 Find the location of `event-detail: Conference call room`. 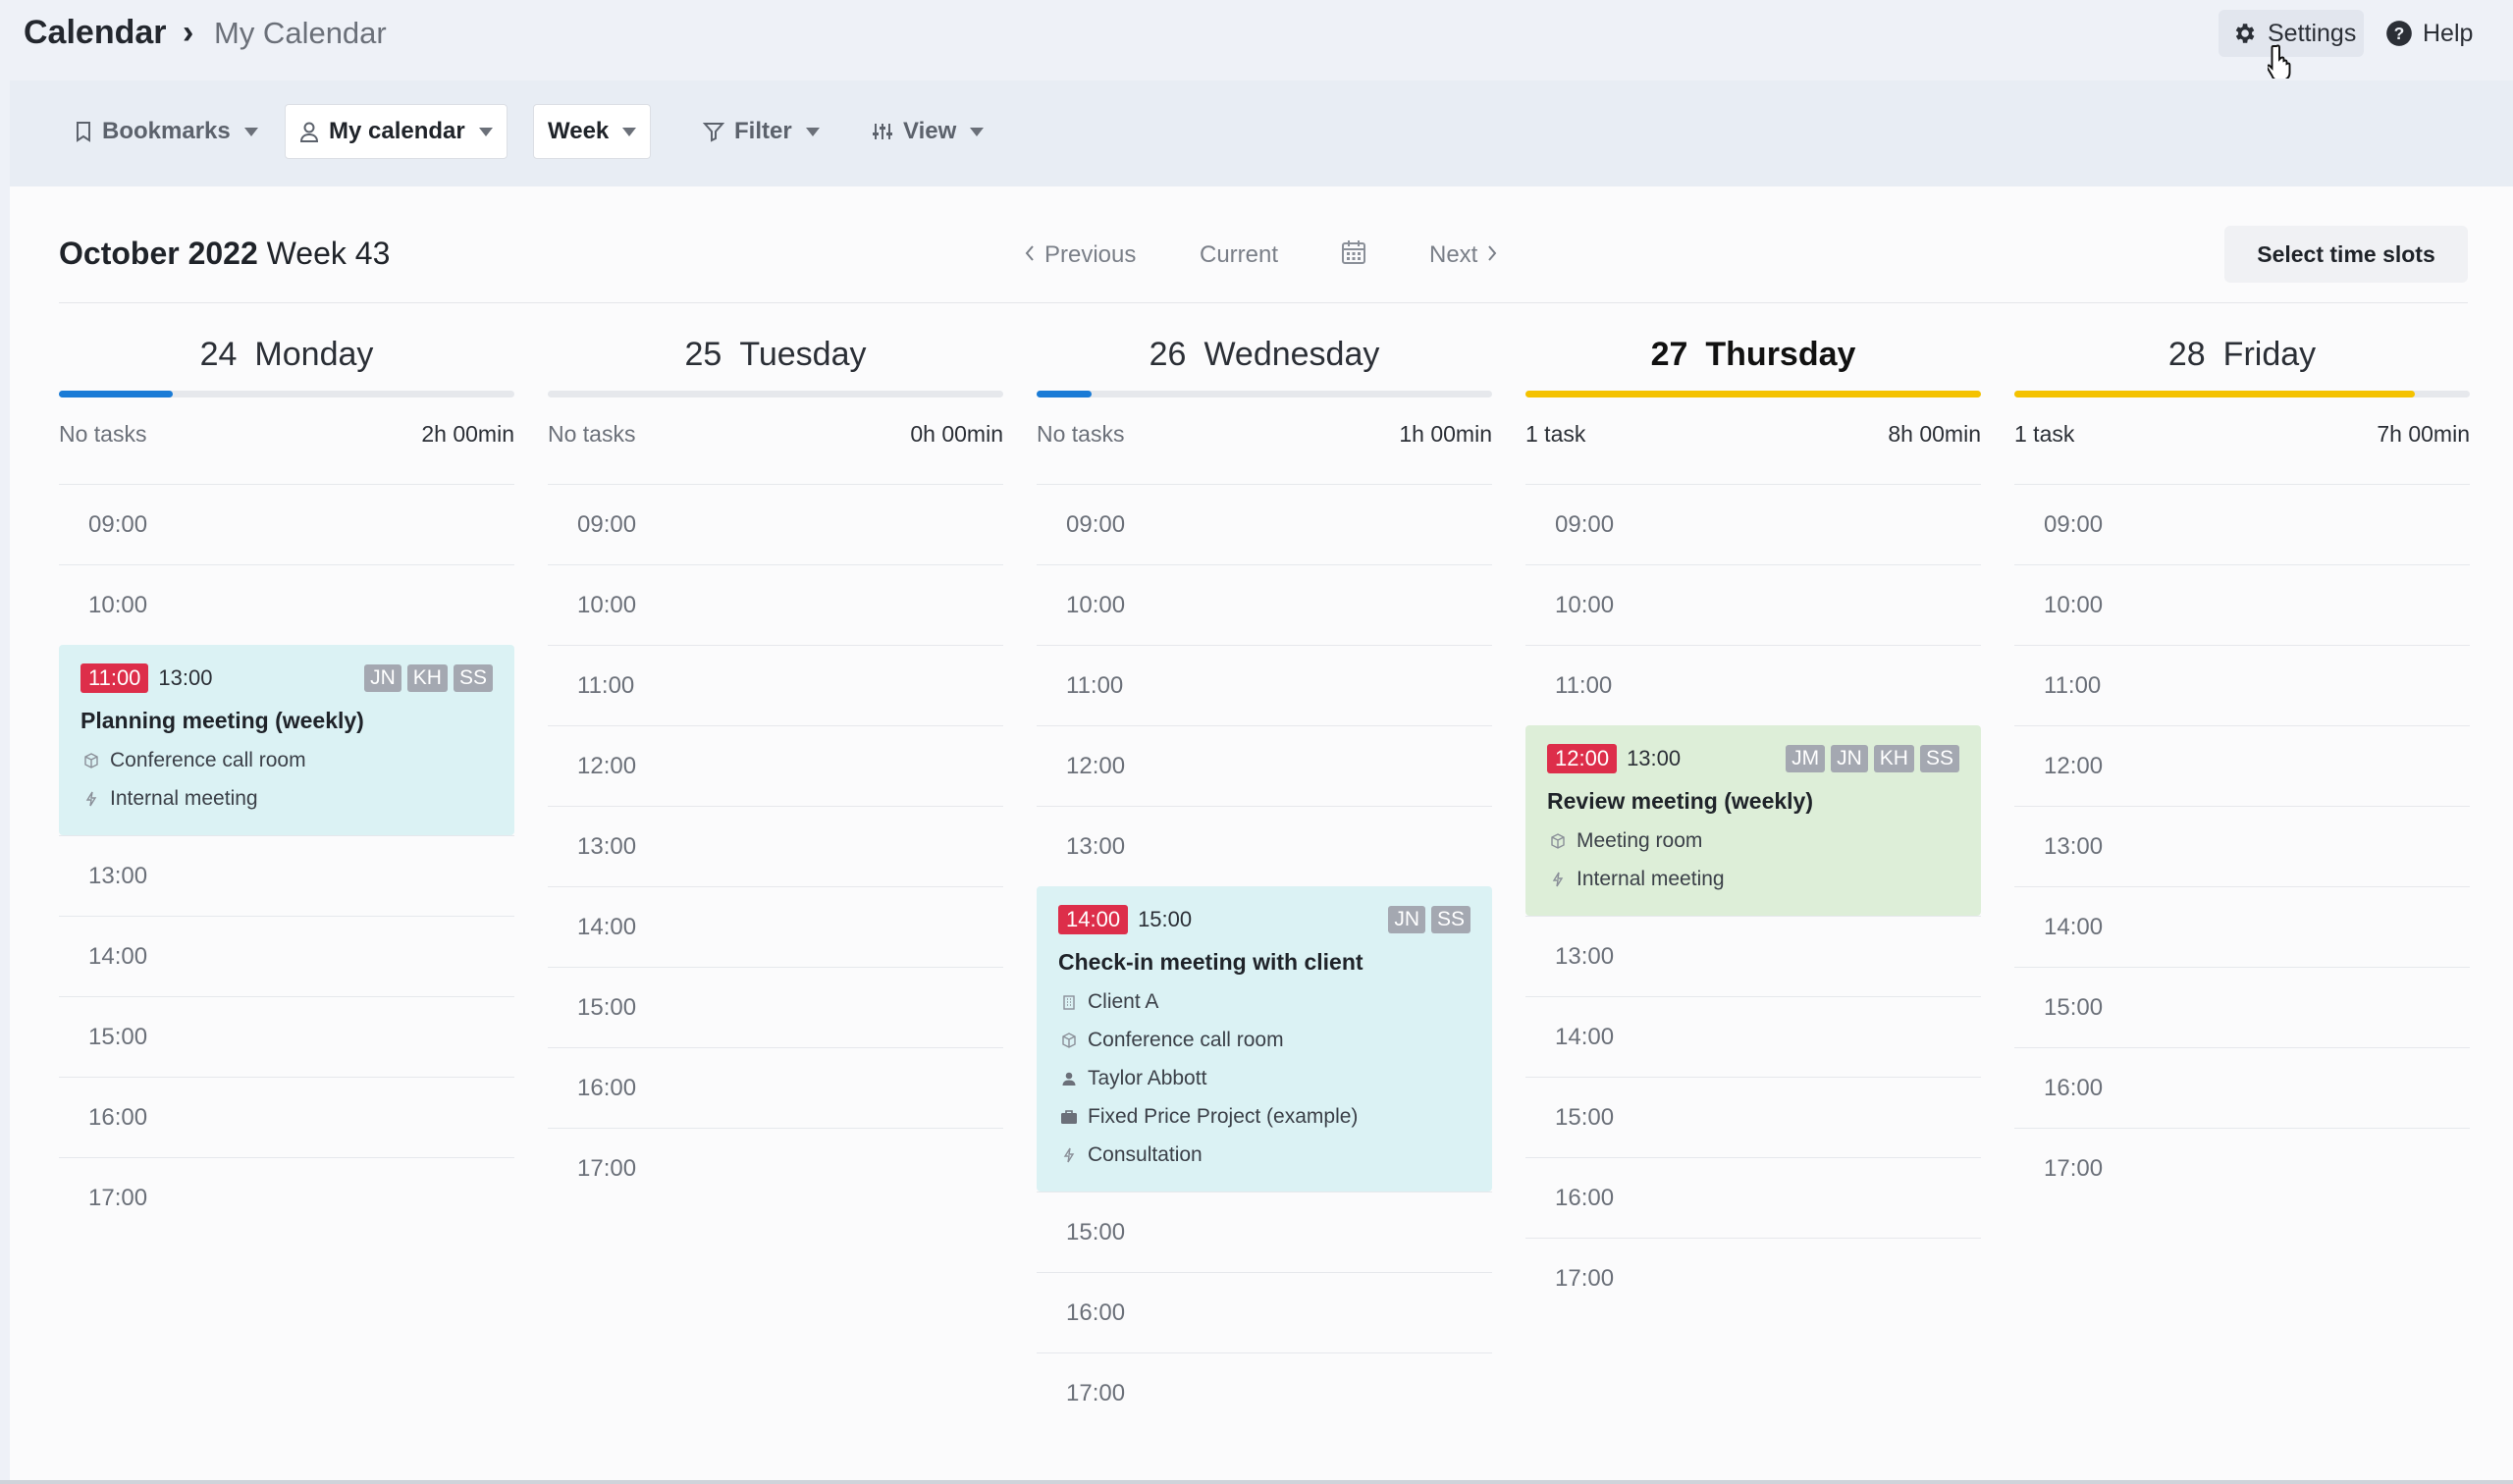

event-detail: Conference call room is located at coordinates (1264, 1040).